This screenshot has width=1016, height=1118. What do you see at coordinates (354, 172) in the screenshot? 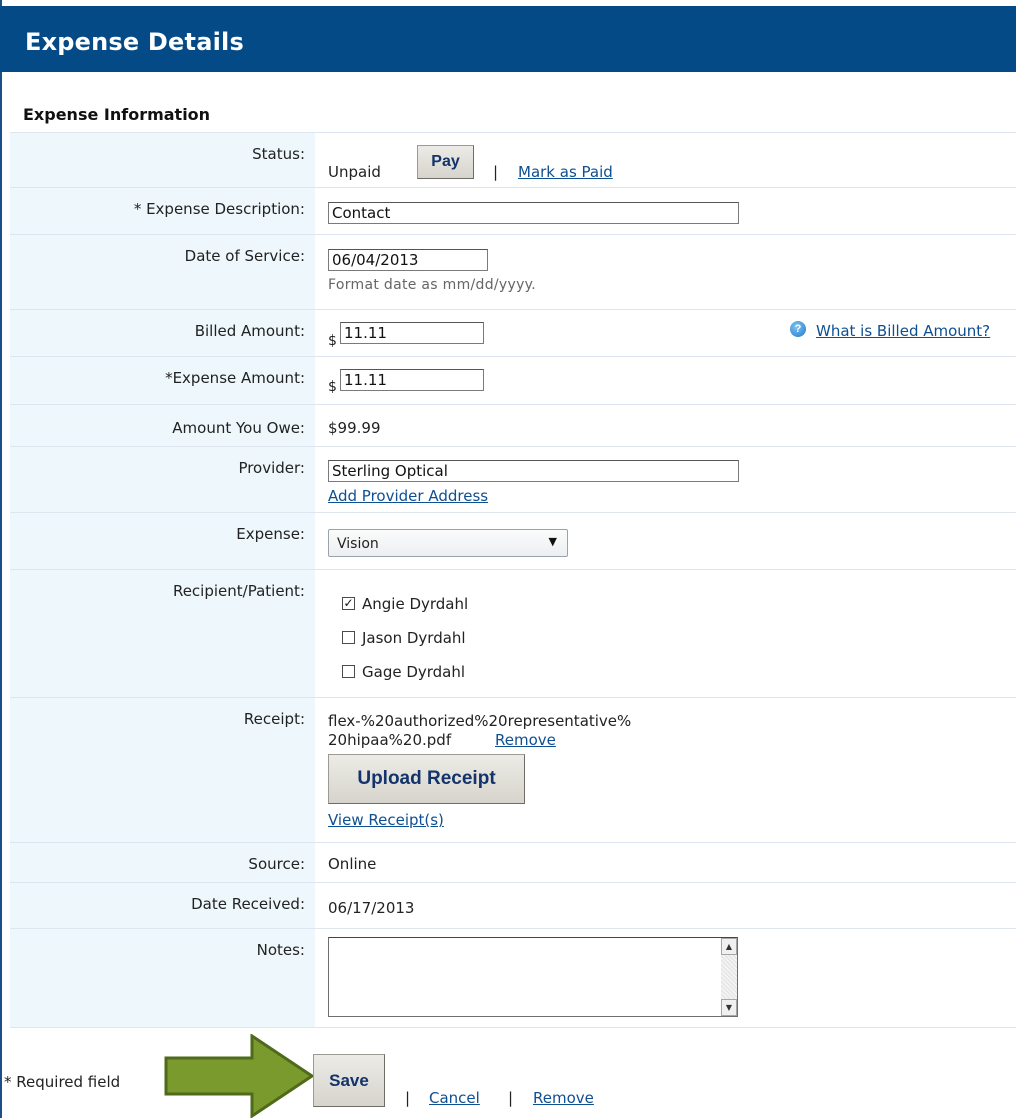
I see `status-value: Unpaid` at bounding box center [354, 172].